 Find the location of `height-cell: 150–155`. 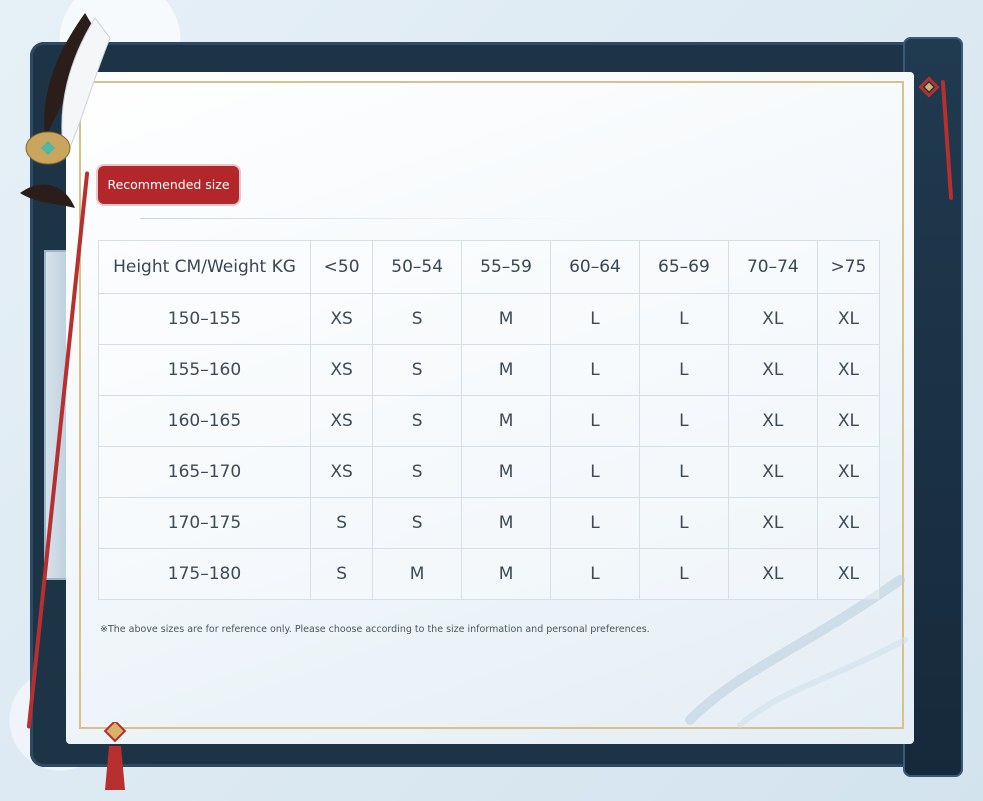

height-cell: 150–155 is located at coordinates (204, 319).